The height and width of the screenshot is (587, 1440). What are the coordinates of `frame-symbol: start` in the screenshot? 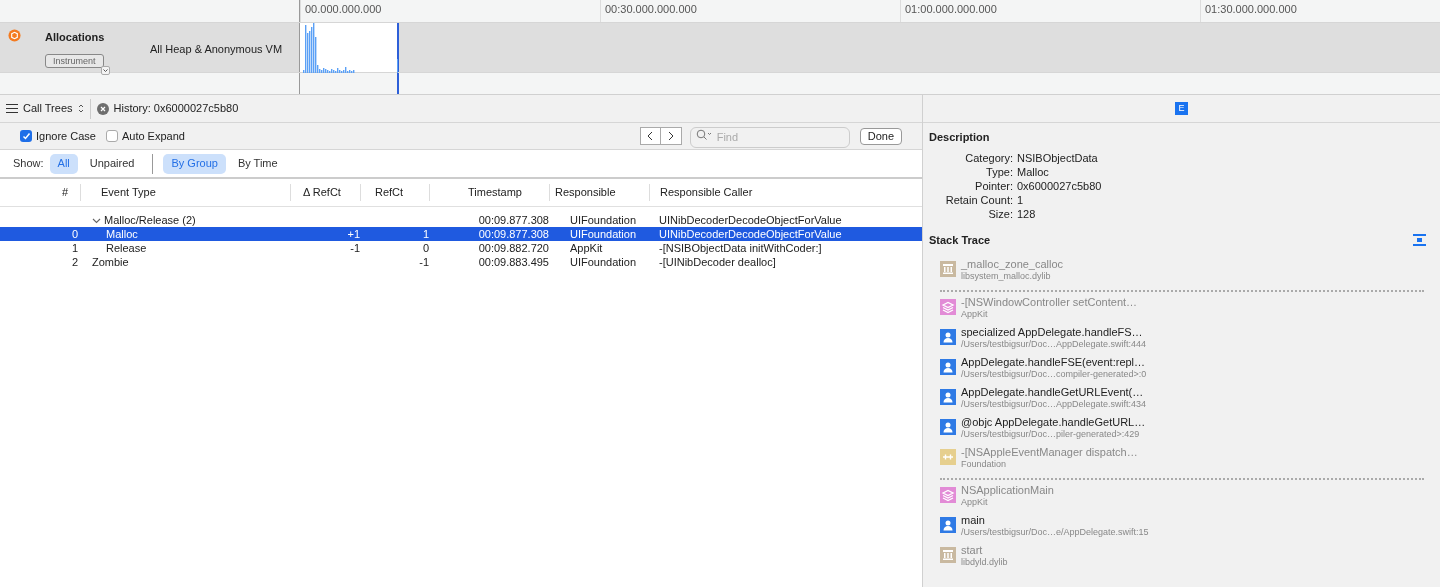 It's located at (972, 550).